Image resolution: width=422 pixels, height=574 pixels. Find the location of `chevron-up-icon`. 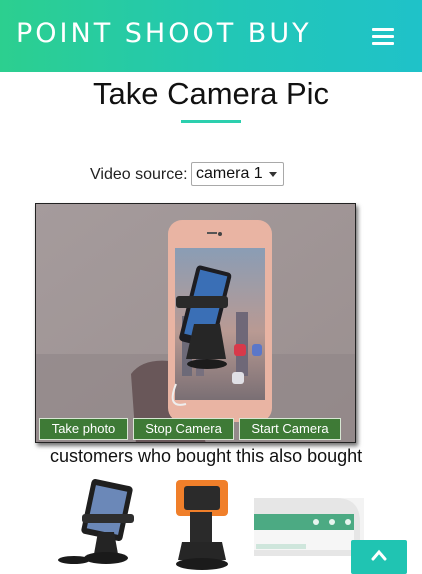

chevron-up-icon is located at coordinates (379, 555).